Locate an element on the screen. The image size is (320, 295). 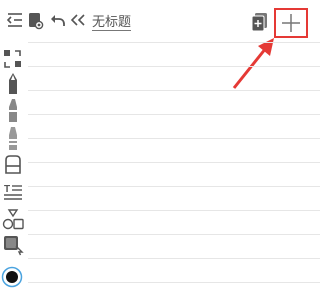
menu-icon is located at coordinates (15, 22).